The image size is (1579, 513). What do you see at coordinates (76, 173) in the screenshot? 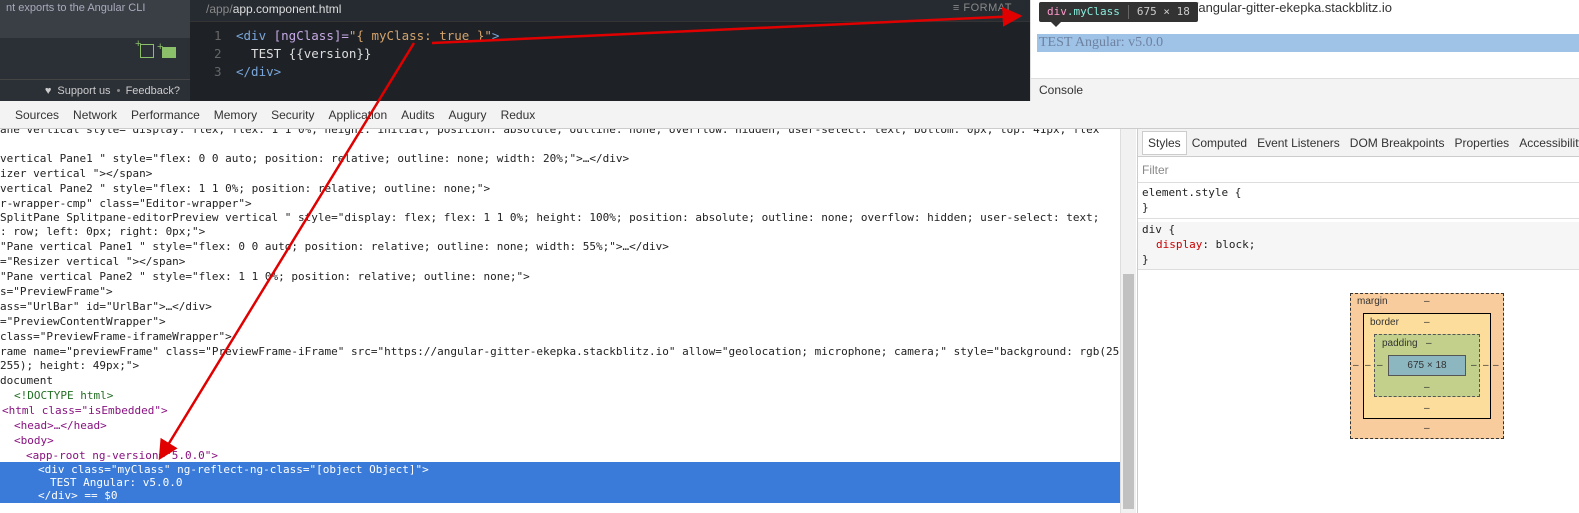
I see `dom-node-row: izer vertical "></span>` at bounding box center [76, 173].